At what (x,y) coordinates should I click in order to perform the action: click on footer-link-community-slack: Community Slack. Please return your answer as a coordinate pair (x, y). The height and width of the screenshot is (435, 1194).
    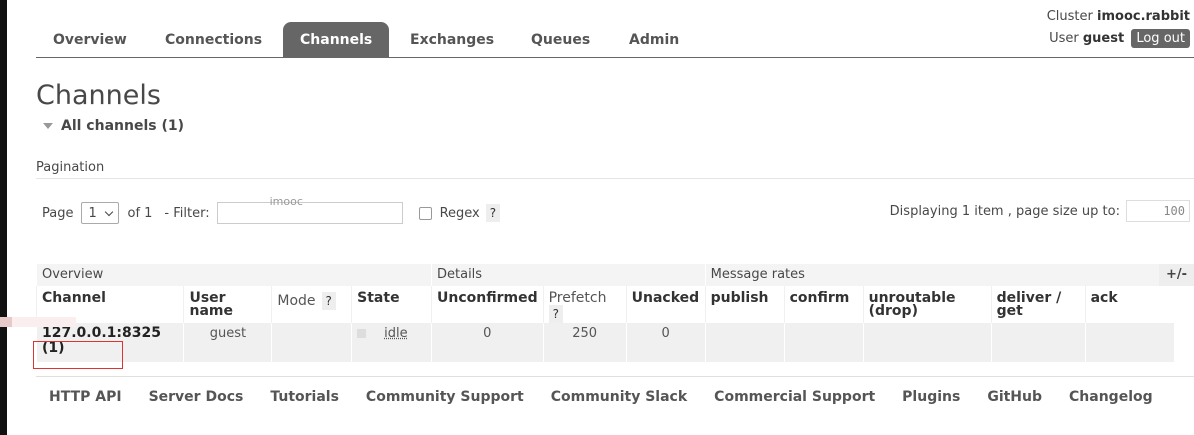
    Looking at the image, I should click on (619, 397).